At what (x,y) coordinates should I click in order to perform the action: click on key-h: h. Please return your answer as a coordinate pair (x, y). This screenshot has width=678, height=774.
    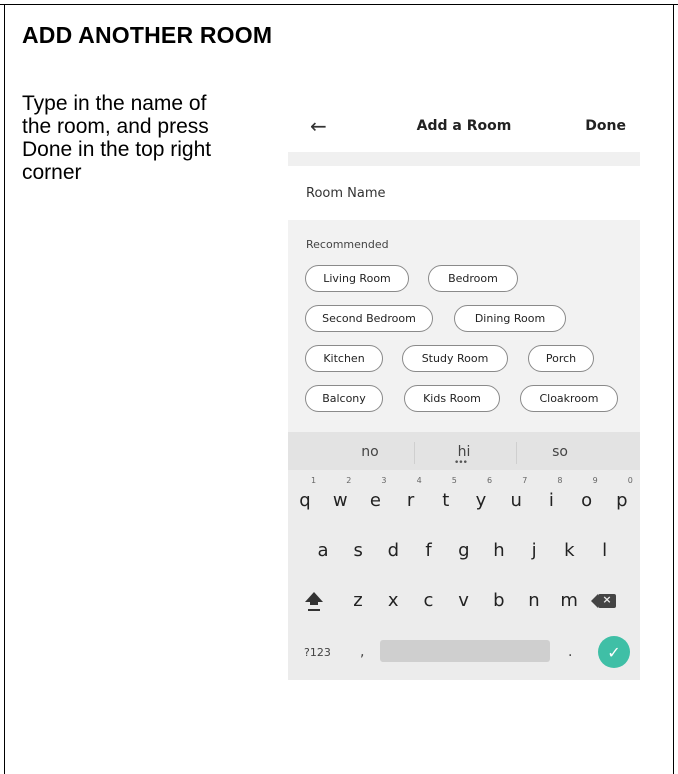
    Looking at the image, I should click on (499, 550).